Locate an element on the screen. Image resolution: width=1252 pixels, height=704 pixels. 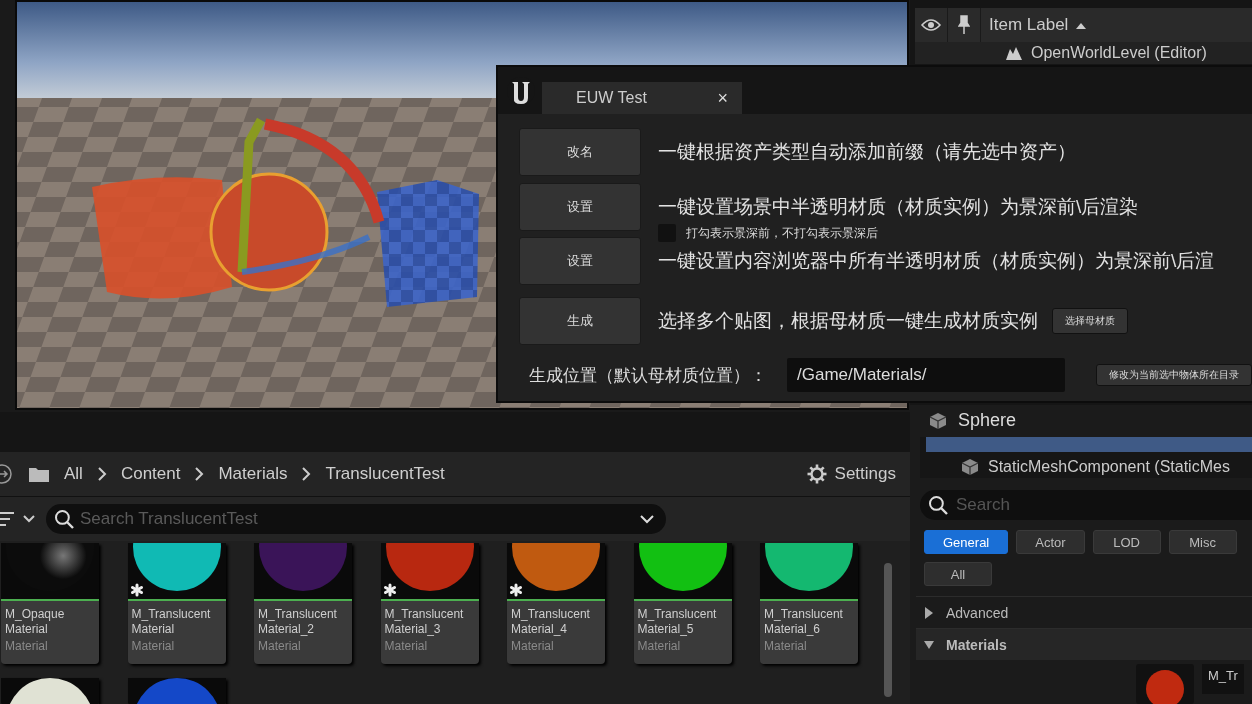
asset-tile: M_Translucent Material_4 Material is located at coordinates (556, 603).